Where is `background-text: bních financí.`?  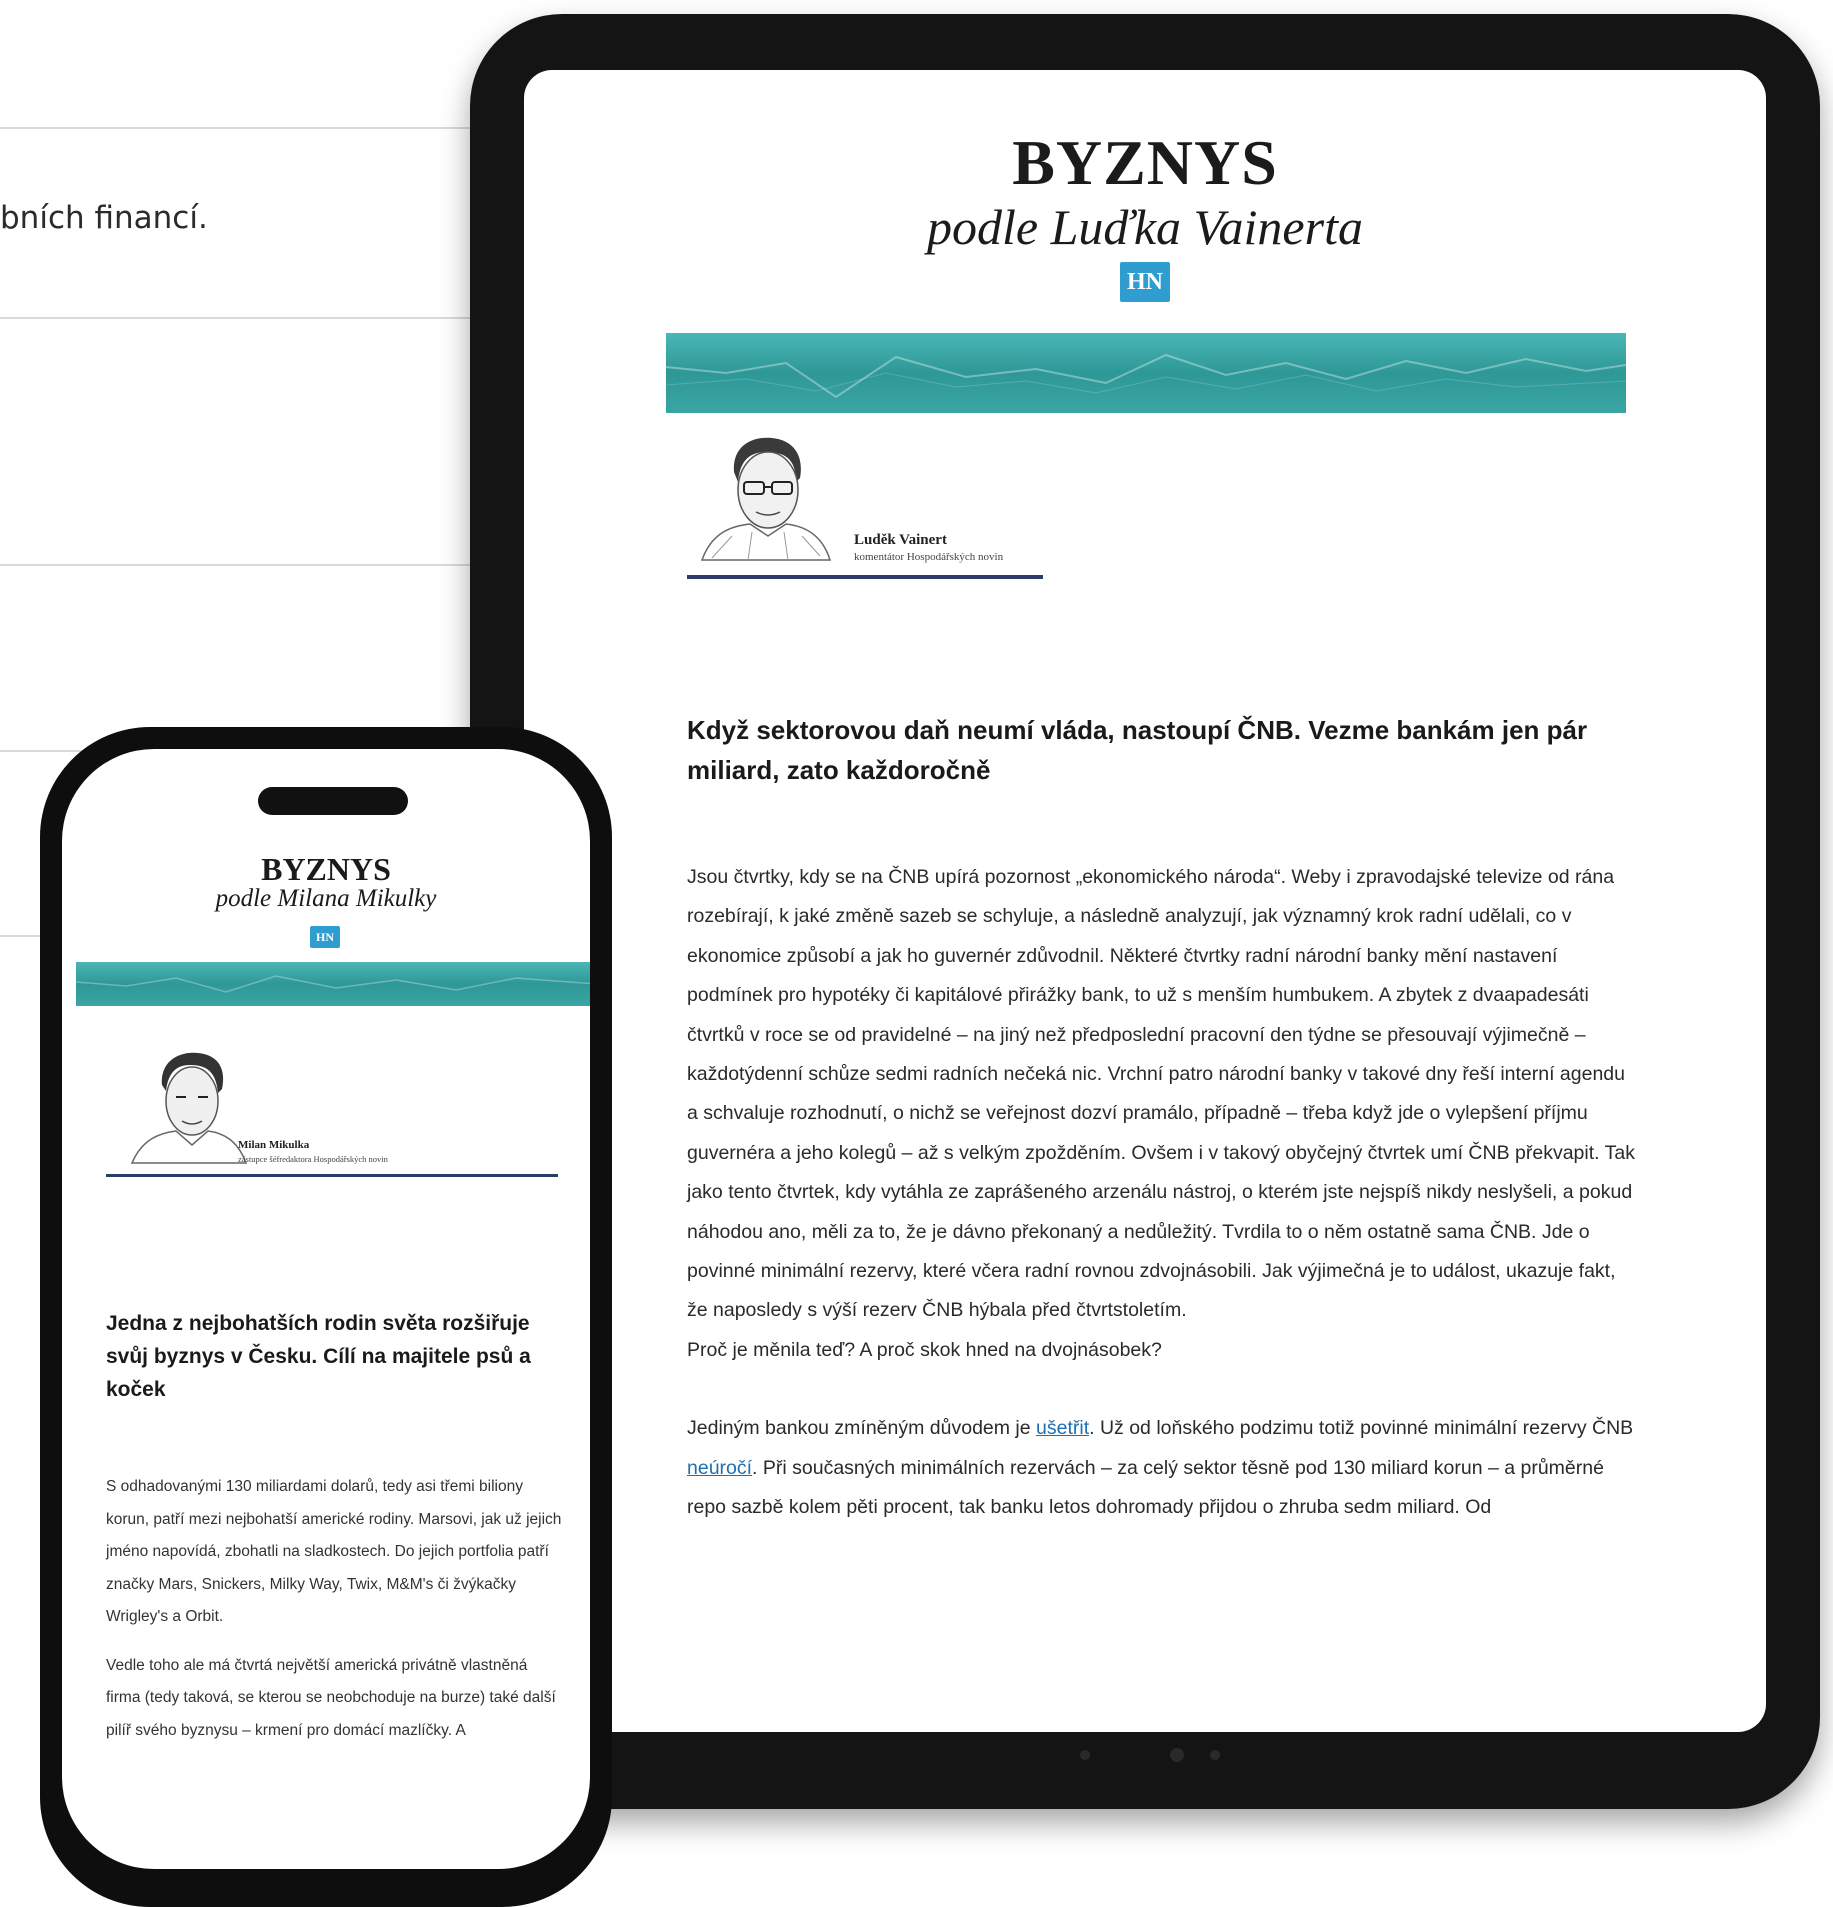 background-text: bních financí. is located at coordinates (104, 218).